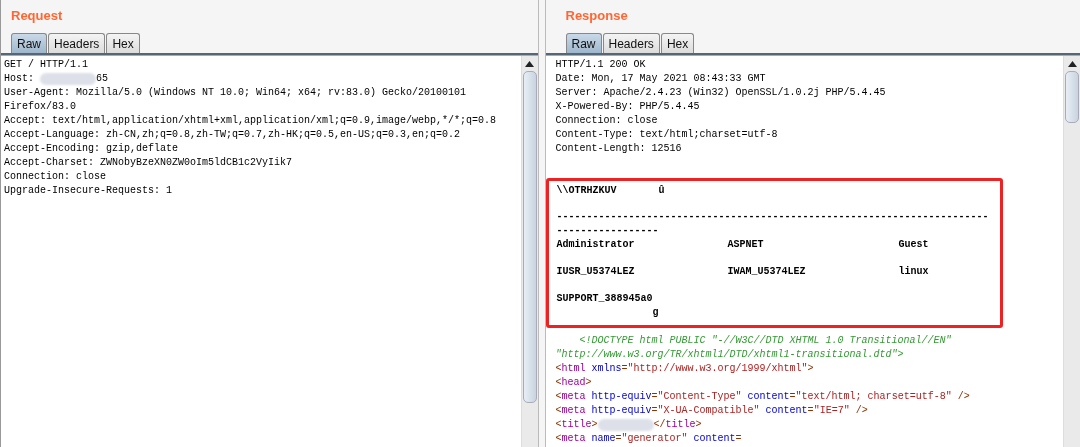 The image size is (1080, 447). I want to click on code-text: Server: Apache/2.4.23 (Win32) OpenSSL/1.0.2j PHP/5.4.45, so click(720, 93).